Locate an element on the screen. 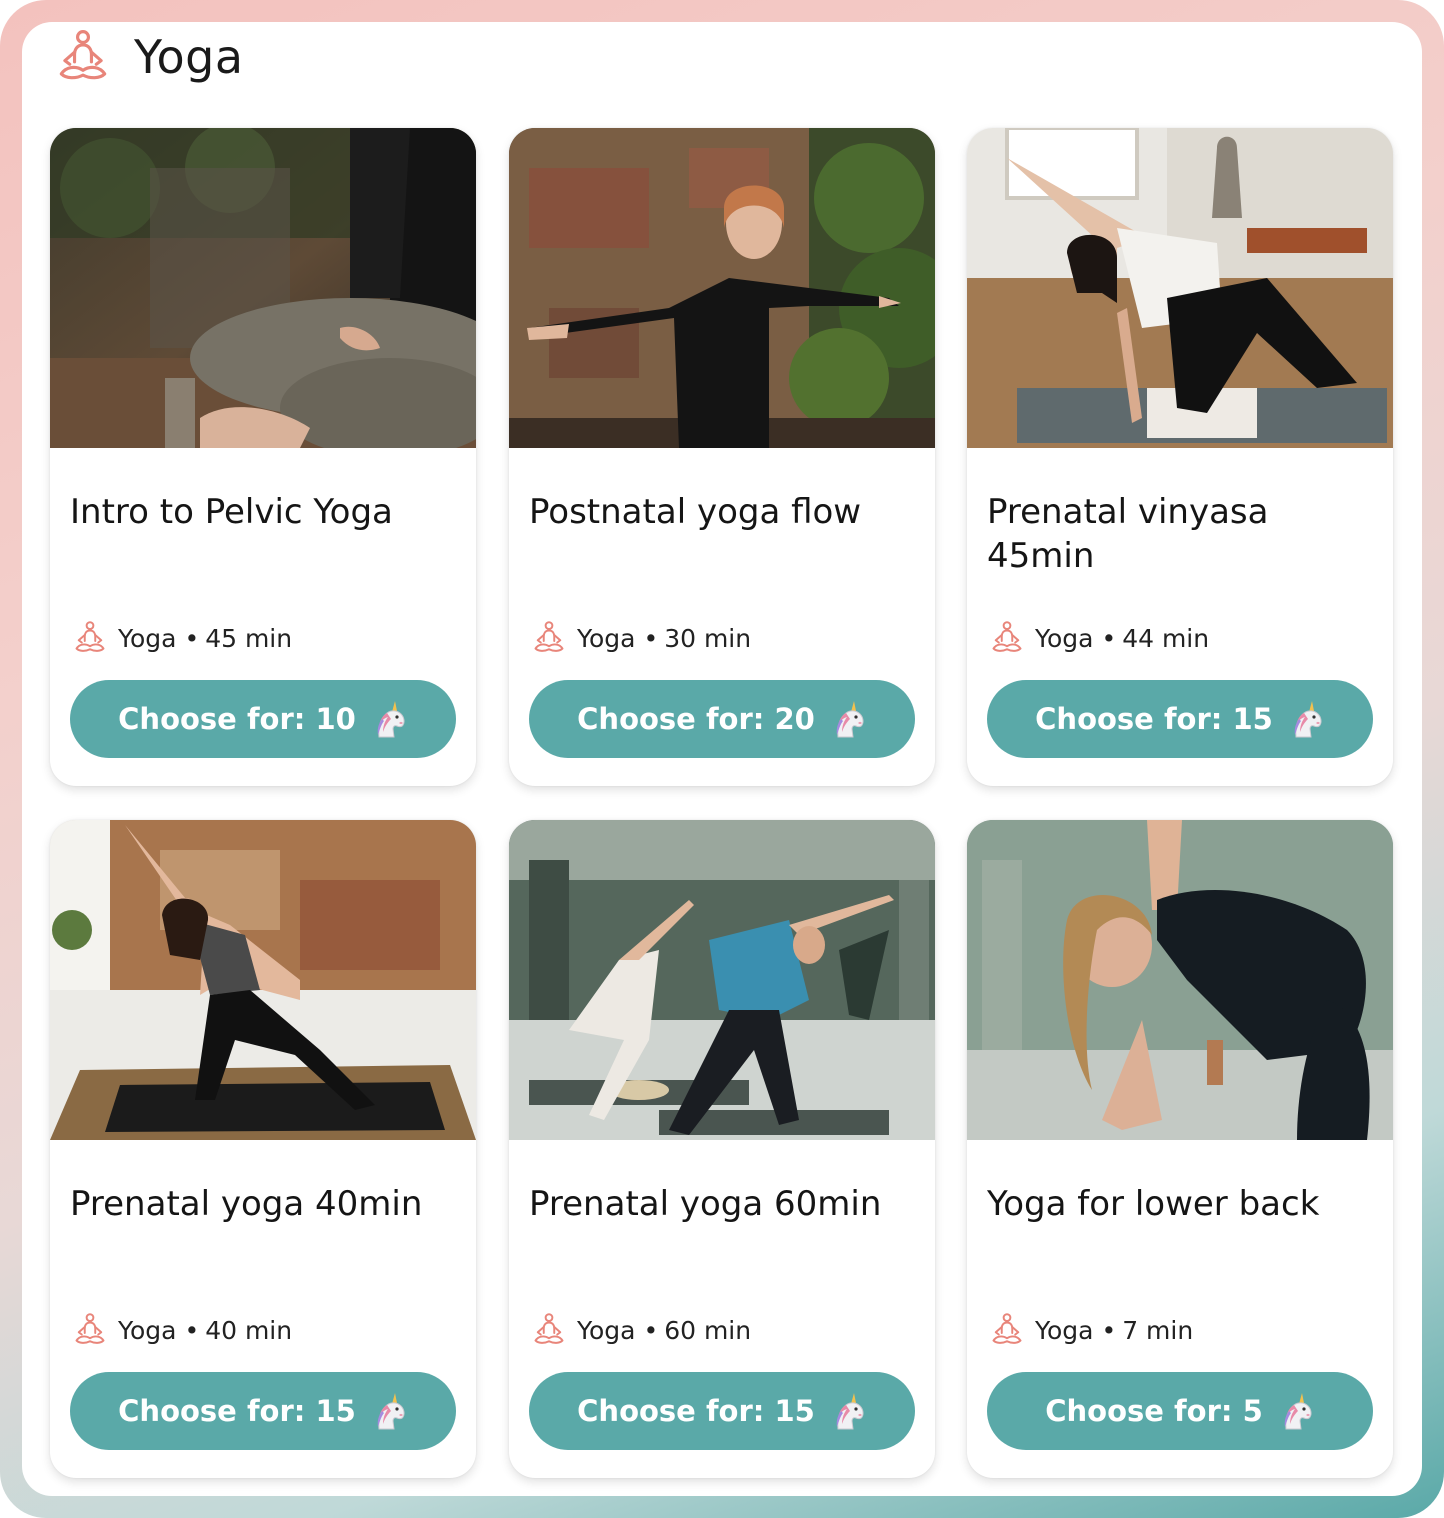 This screenshot has width=1444, height=1518. class-duration: 45 min is located at coordinates (249, 638).